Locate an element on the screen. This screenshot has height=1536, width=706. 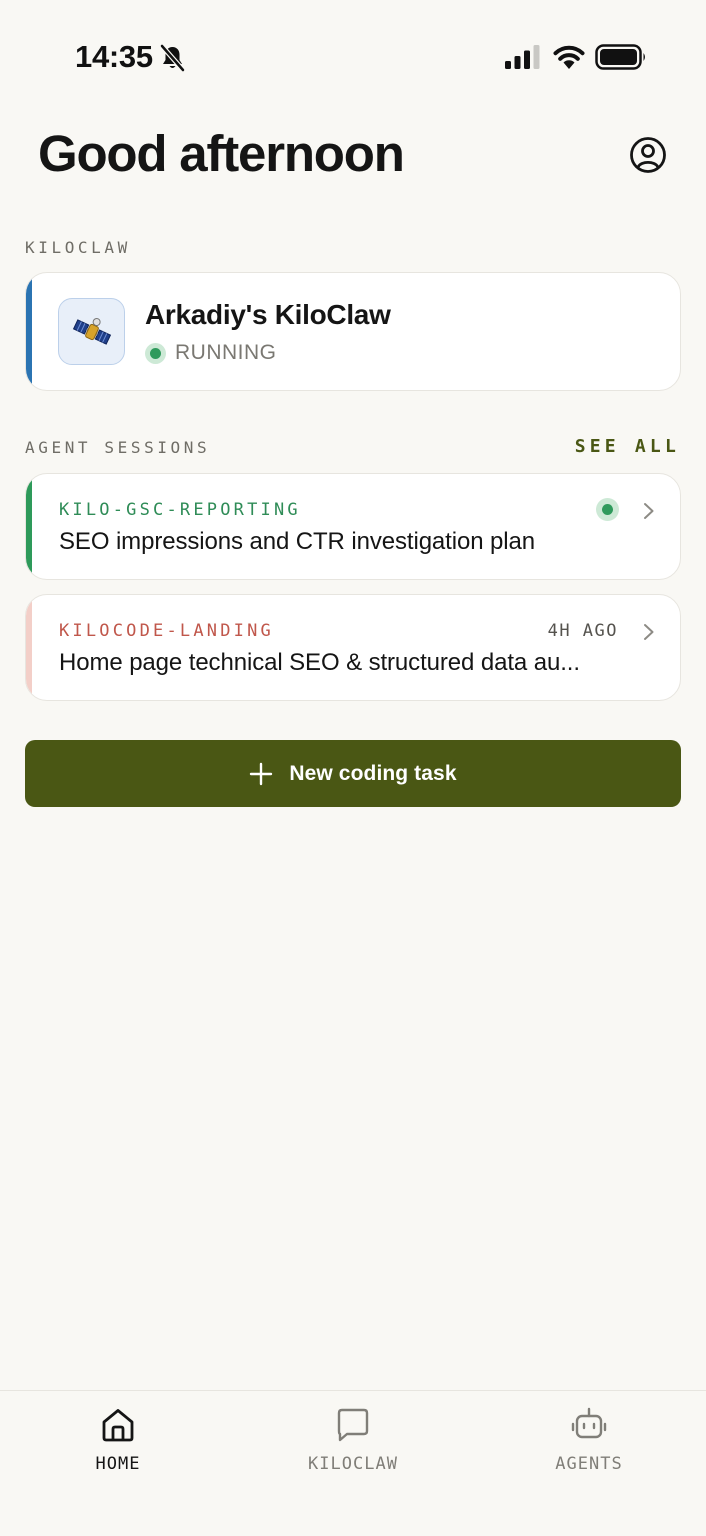
tab-label: AGENTS is located at coordinates (589, 1464).